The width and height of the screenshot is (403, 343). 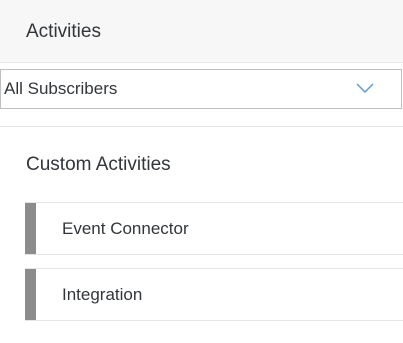 What do you see at coordinates (125, 228) in the screenshot?
I see `activity-label: Event Connector` at bounding box center [125, 228].